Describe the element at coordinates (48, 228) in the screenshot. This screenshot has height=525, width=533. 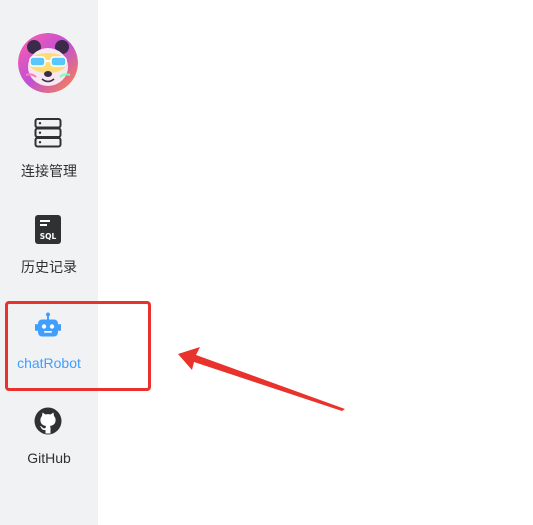
I see `sql-file-icon: SQL` at that location.